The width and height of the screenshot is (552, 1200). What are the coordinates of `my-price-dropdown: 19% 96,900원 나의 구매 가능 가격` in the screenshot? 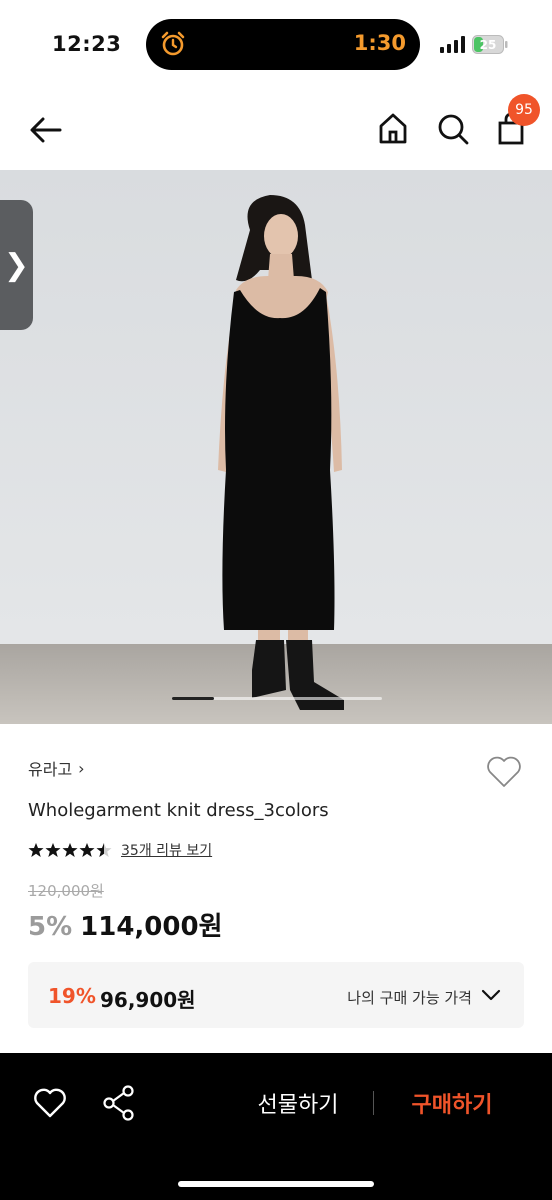 It's located at (276, 995).